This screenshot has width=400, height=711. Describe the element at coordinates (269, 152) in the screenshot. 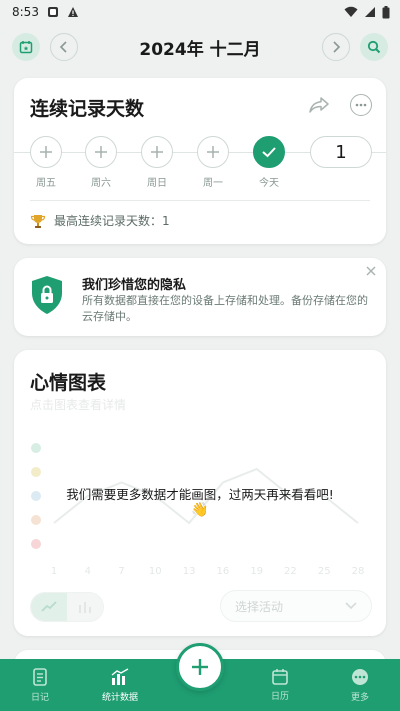

I see `check-icon` at that location.